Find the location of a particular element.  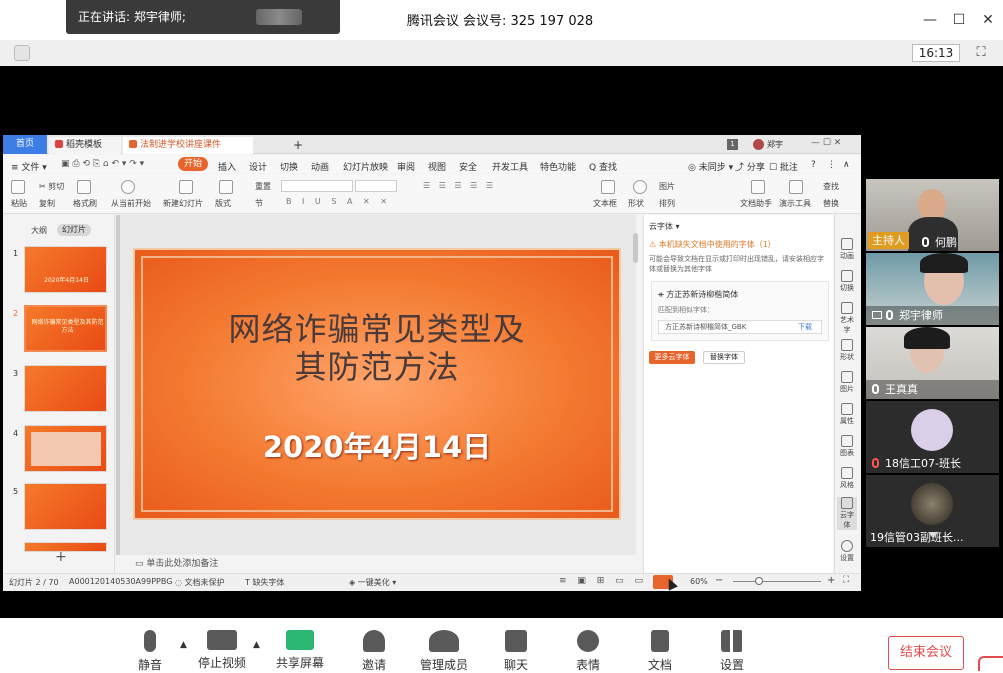

comment-button: ☐ 批注 is located at coordinates (783, 166).